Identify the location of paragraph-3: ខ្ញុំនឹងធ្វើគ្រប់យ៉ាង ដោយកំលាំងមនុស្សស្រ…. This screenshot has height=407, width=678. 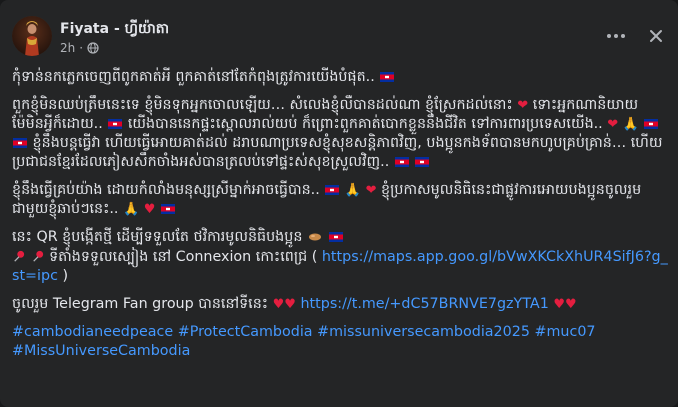
(340, 200).